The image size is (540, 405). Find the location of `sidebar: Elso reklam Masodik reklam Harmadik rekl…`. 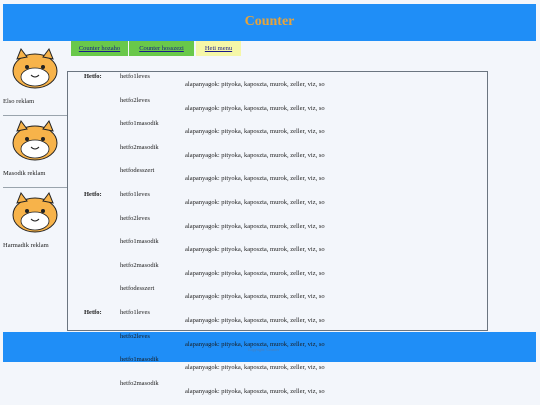

sidebar: Elso reklam Masodik reklam Harmadik rekl… is located at coordinates (35, 152).